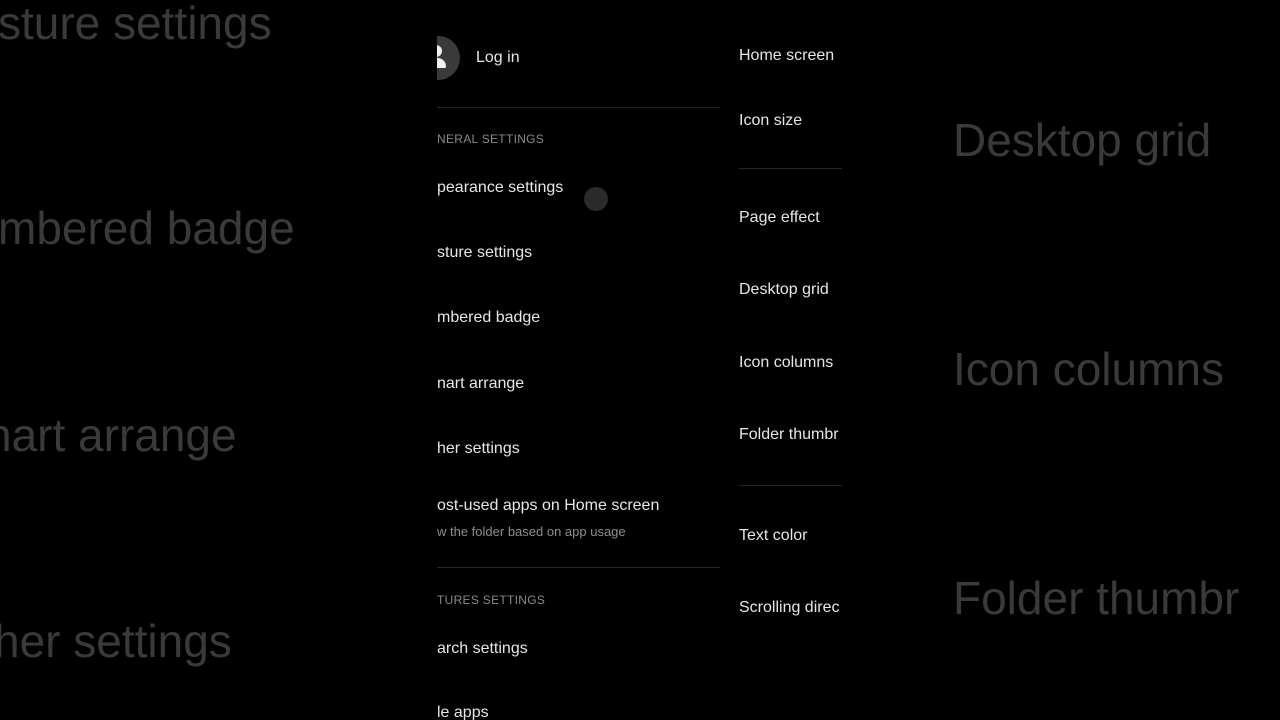 The image size is (1280, 720). I want to click on page-effect-item: Page effect, so click(779, 218).